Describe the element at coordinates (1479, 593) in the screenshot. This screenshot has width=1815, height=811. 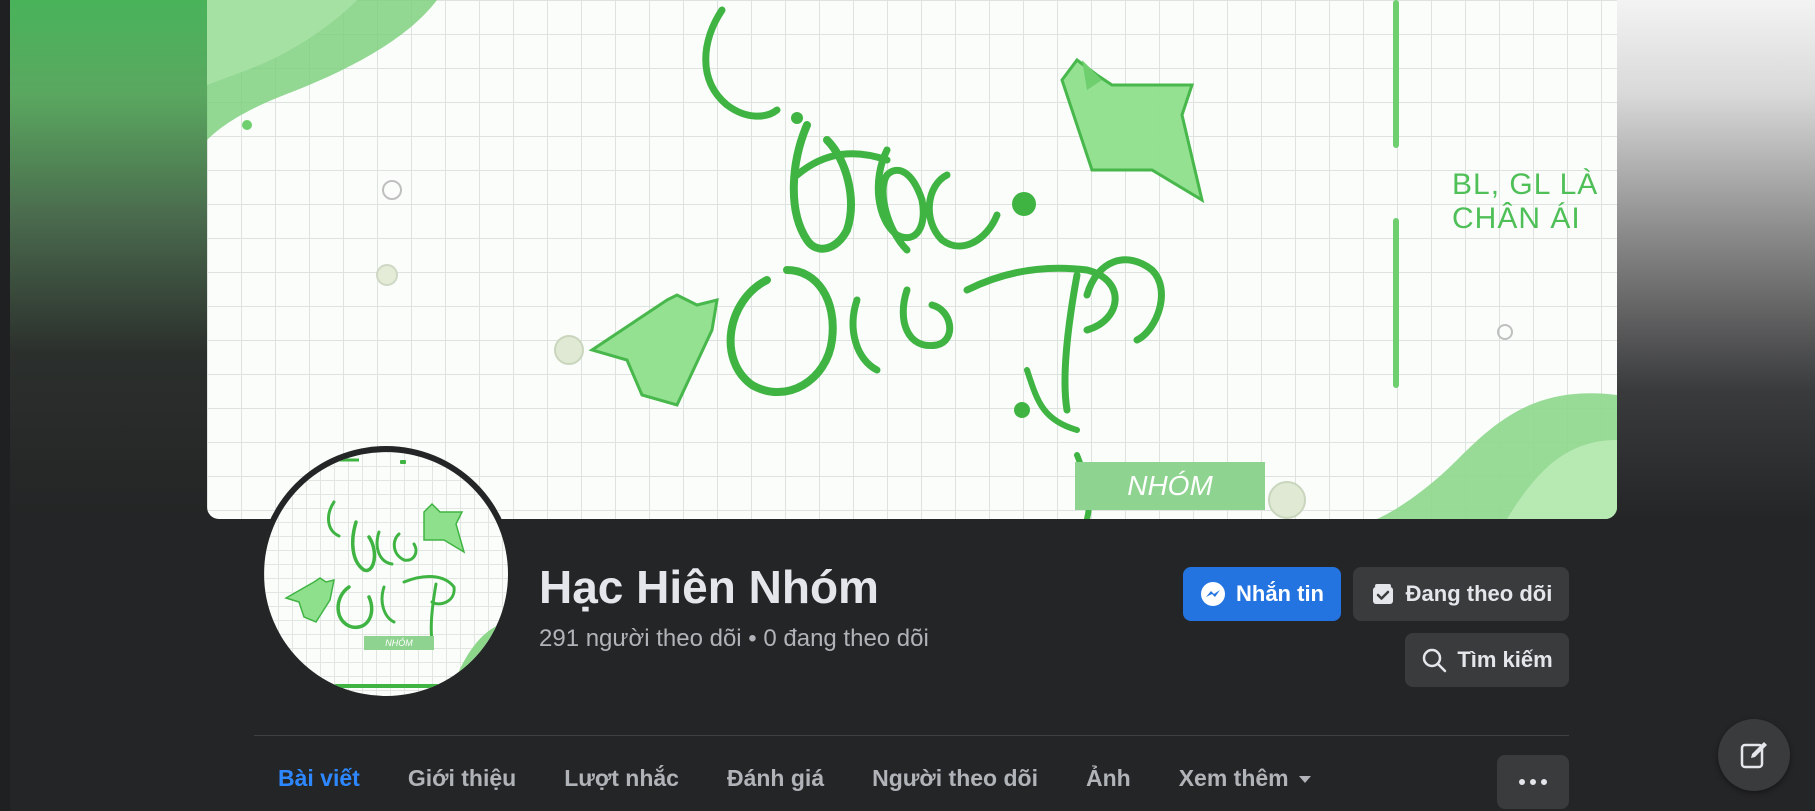
I see `following-button-label: Đang theo dõi` at that location.